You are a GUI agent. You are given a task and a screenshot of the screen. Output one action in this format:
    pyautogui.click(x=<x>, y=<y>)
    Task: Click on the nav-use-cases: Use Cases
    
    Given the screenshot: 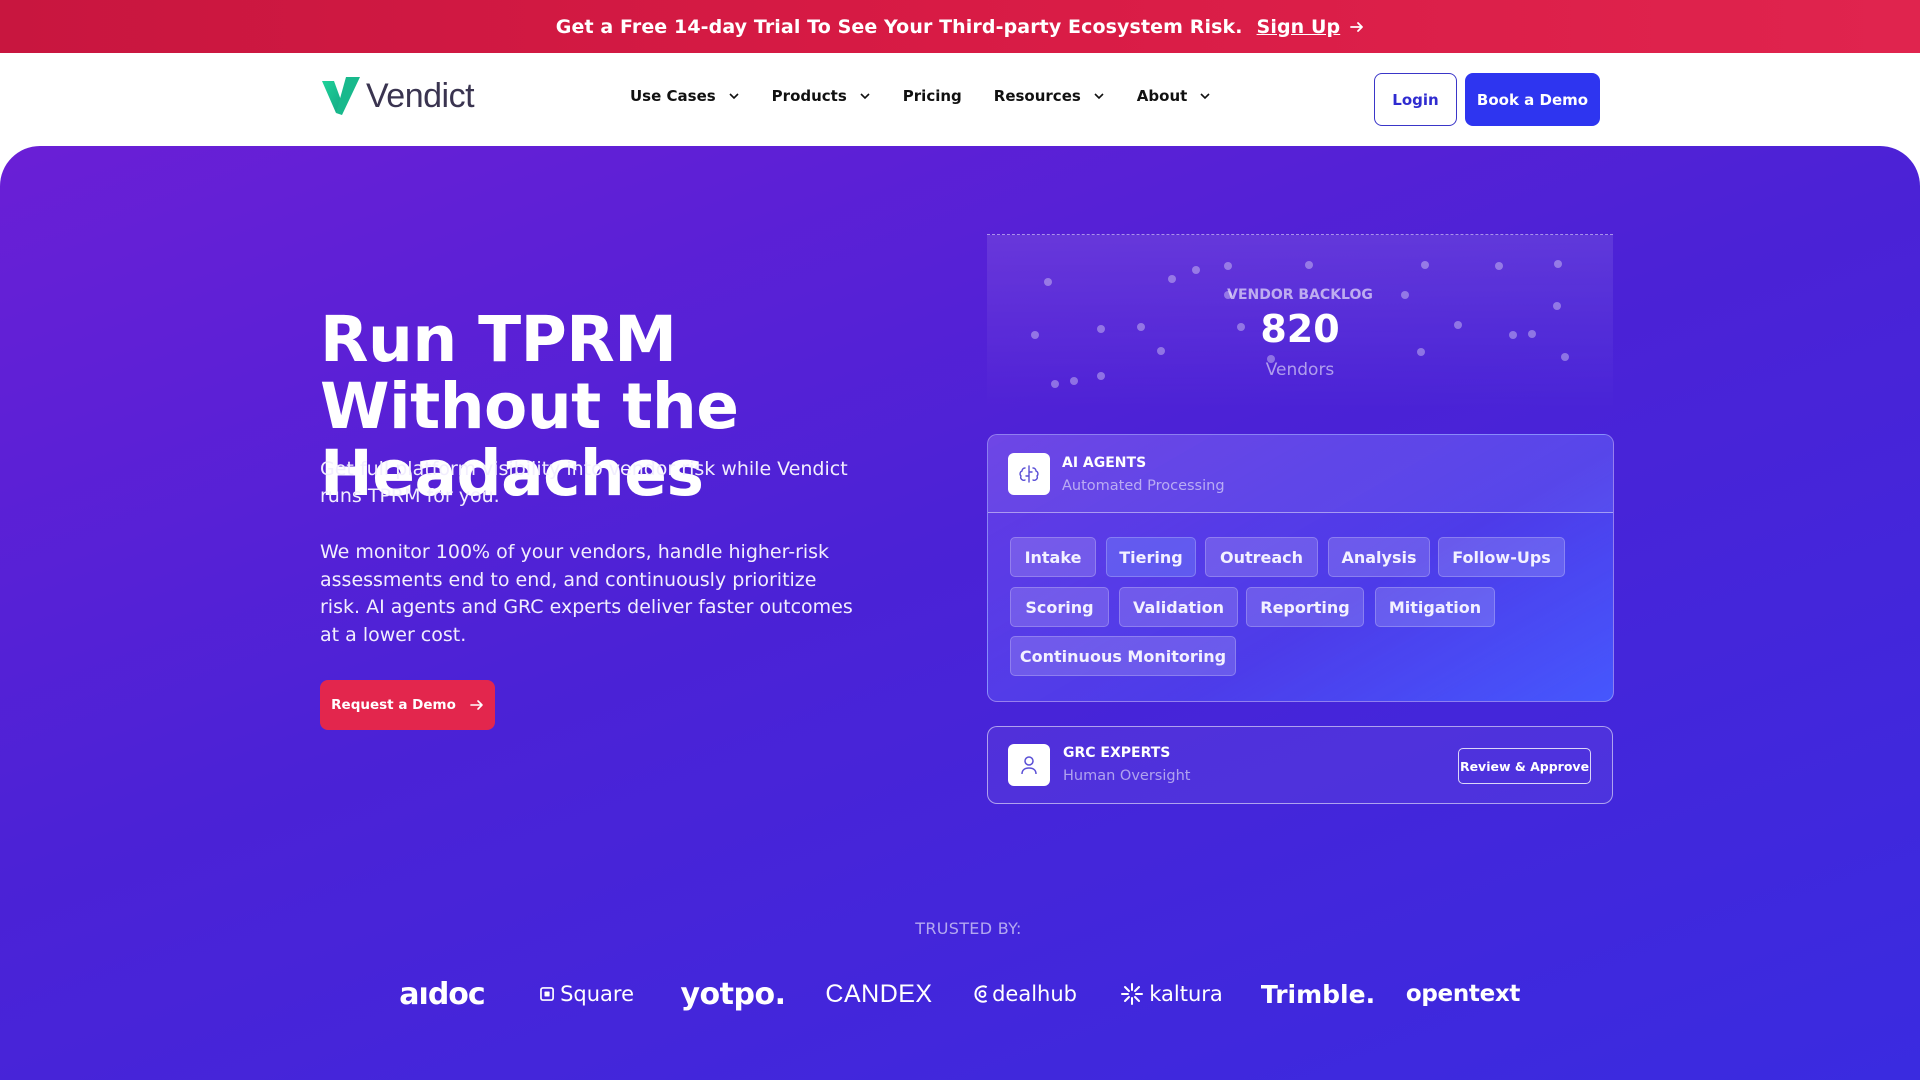 What is the action you would take?
    pyautogui.click(x=685, y=96)
    